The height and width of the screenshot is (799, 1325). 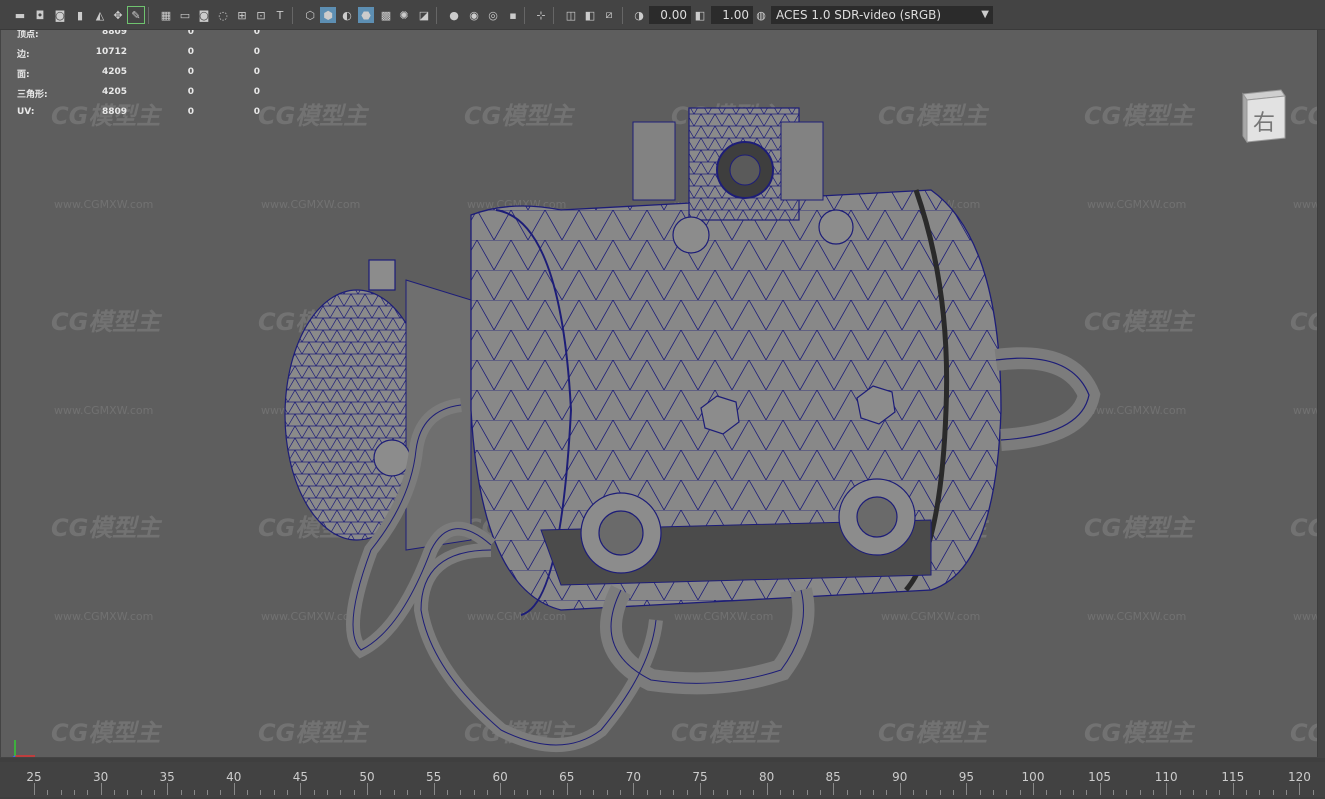 I want to click on hud-value: 8809, so click(x=114, y=112).